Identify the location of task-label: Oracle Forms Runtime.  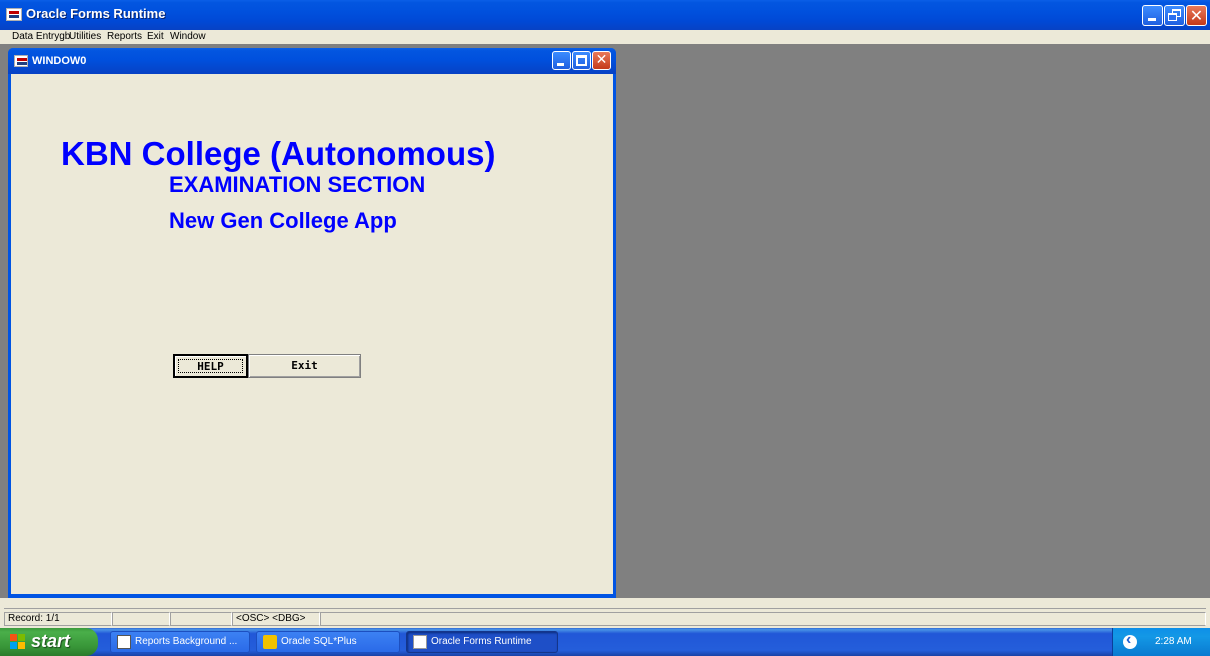
(481, 641).